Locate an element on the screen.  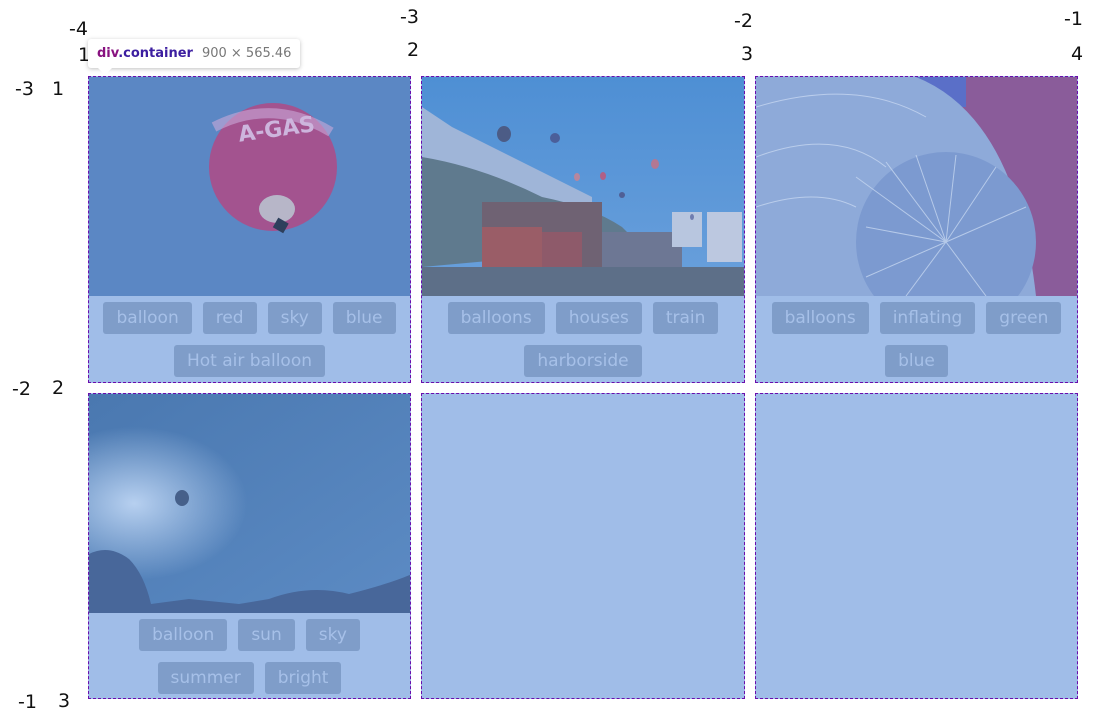
tag: houses is located at coordinates (598, 318).